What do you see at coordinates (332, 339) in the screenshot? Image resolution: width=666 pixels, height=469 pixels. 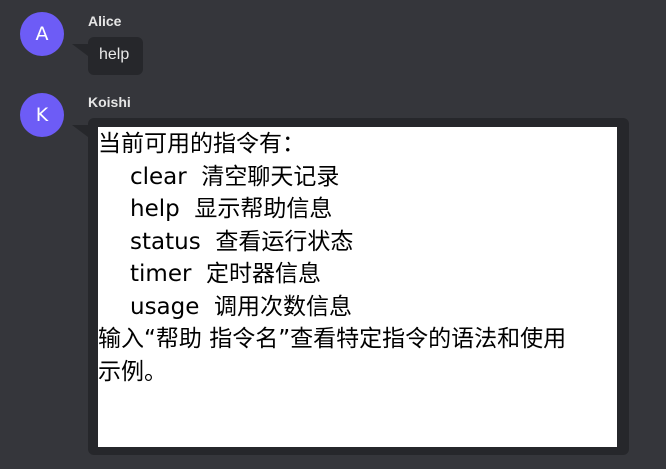 I see `help-footer: 输入“帮助 指令名”查看特定指令的语法和使用` at bounding box center [332, 339].